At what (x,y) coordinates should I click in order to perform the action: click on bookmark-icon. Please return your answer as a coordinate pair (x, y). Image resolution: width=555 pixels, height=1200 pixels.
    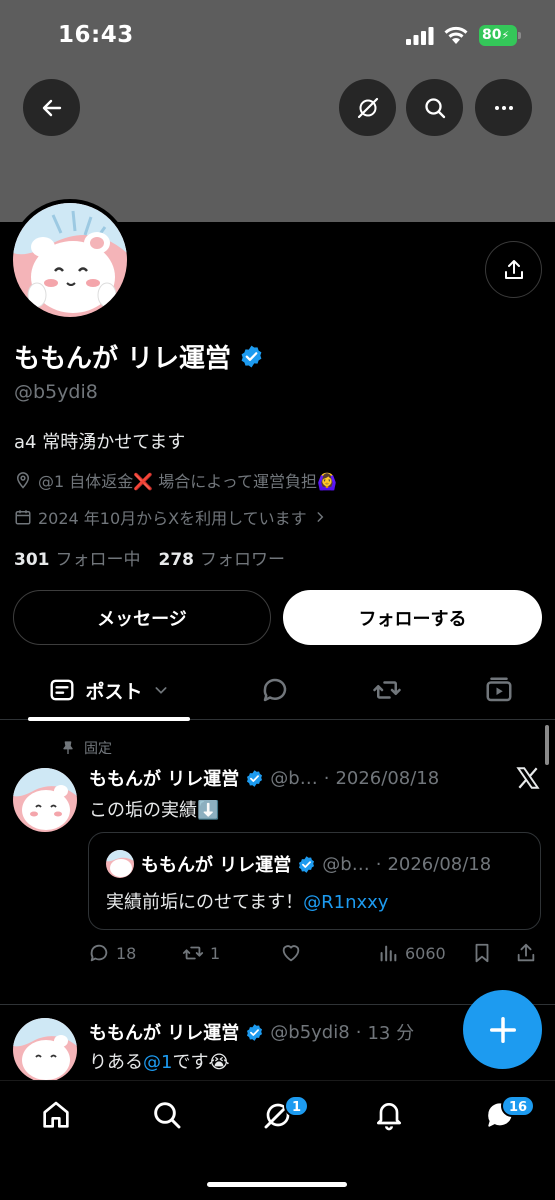
    Looking at the image, I should click on (482, 953).